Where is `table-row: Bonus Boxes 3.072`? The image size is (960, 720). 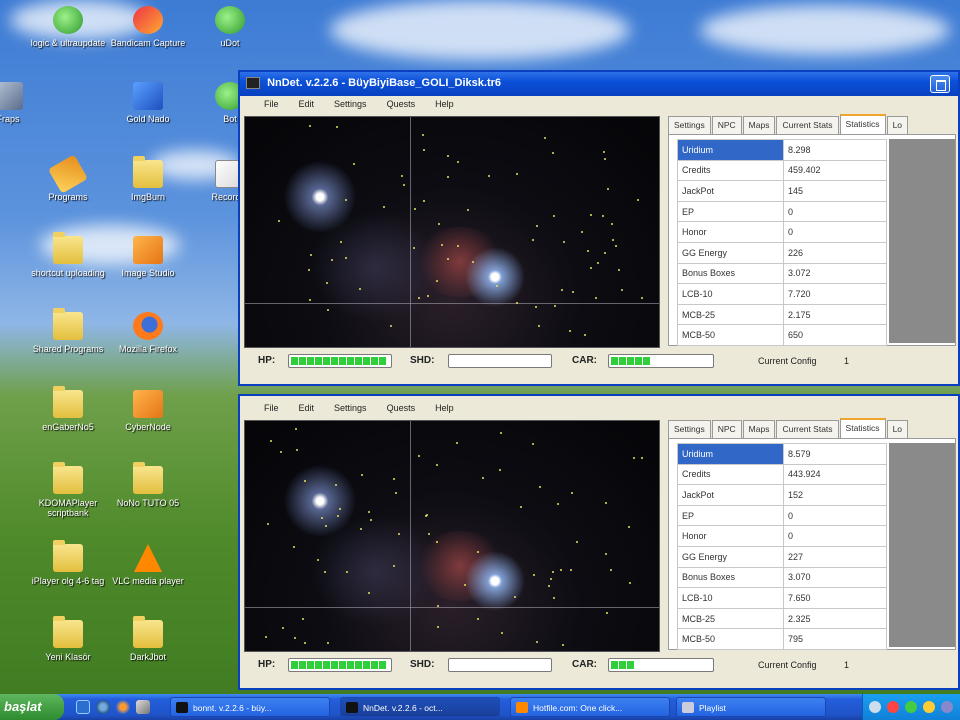
table-row: Bonus Boxes 3.072 is located at coordinates (782, 273).